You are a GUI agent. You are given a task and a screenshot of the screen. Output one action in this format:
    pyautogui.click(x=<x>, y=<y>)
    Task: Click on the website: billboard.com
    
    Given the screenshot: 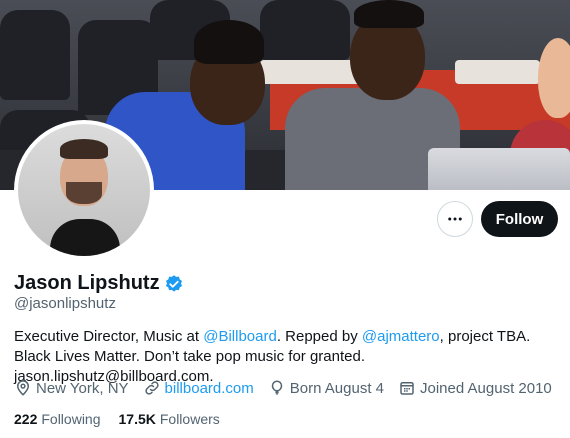 What is the action you would take?
    pyautogui.click(x=198, y=388)
    